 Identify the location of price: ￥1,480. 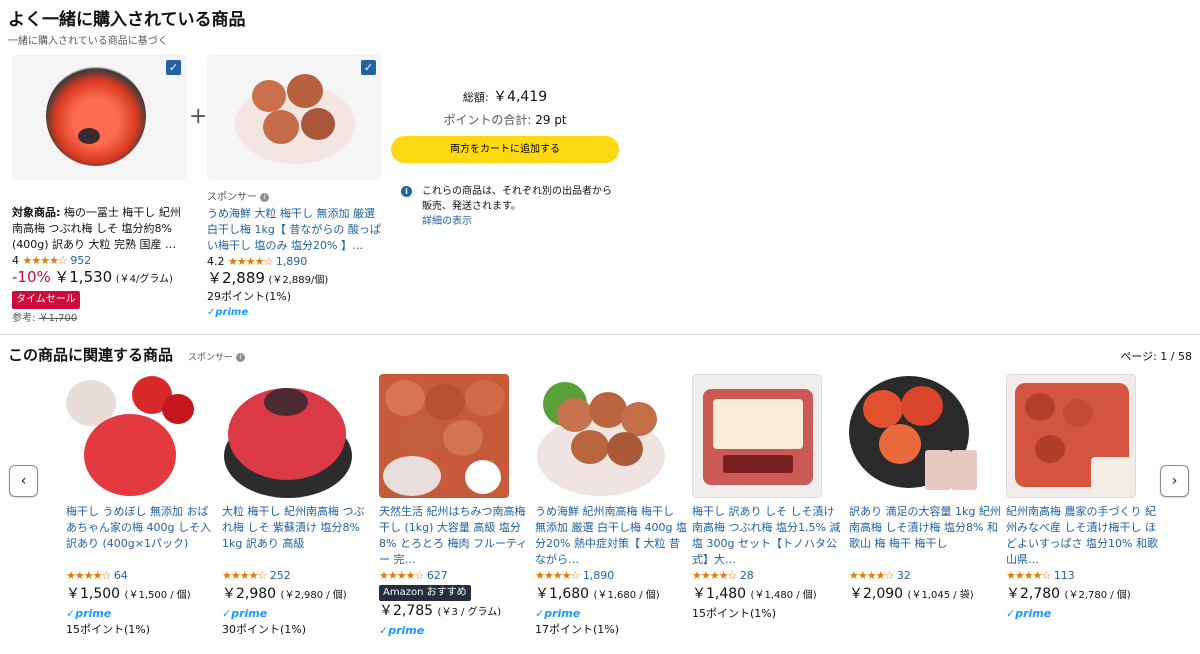
(719, 594).